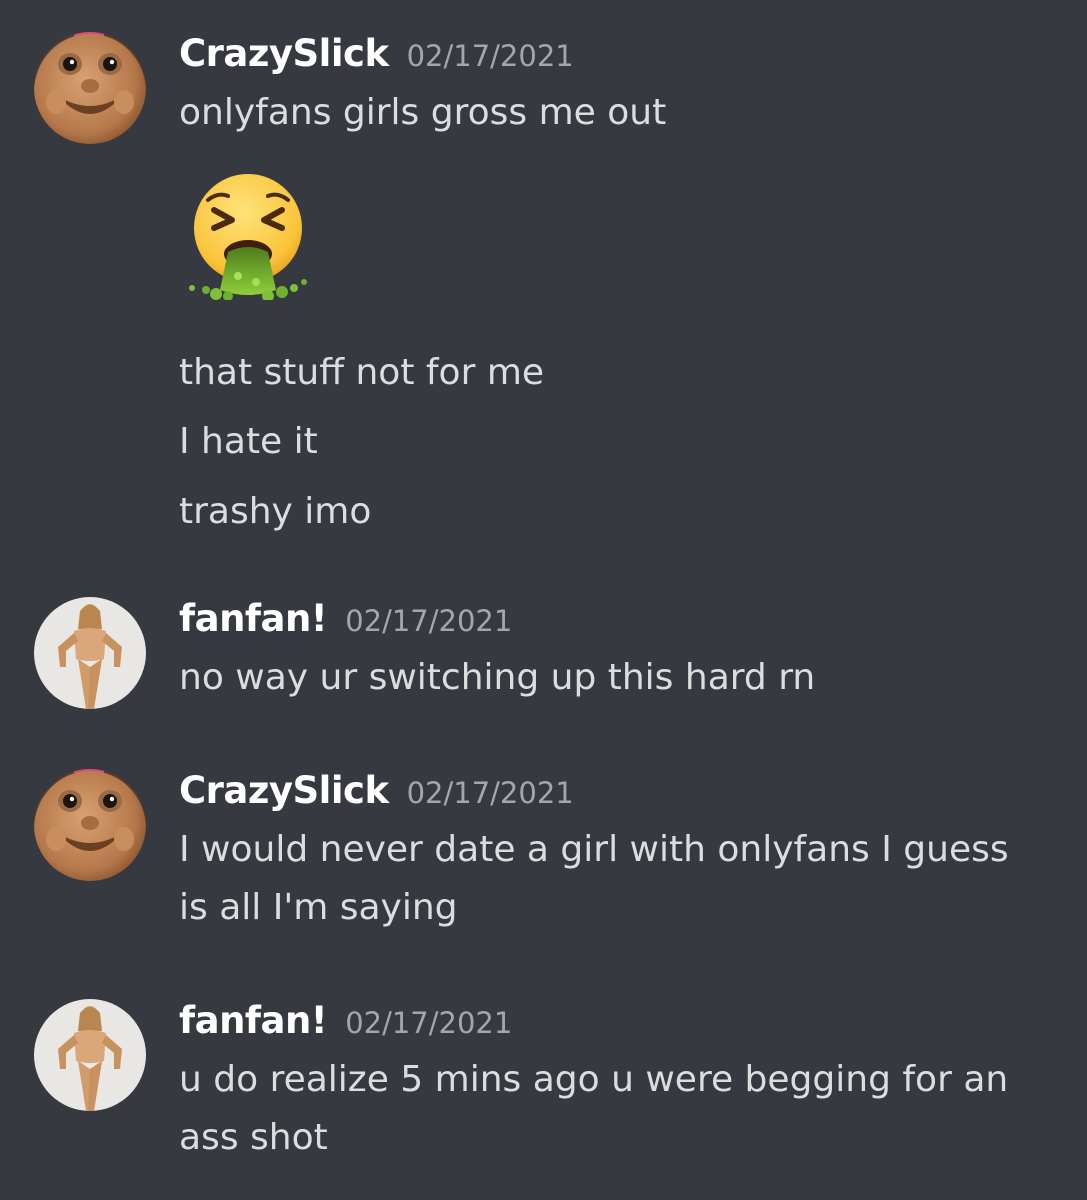 Image resolution: width=1087 pixels, height=1200 pixels. Describe the element at coordinates (248, 441) in the screenshot. I see `message-text: I hate it` at that location.